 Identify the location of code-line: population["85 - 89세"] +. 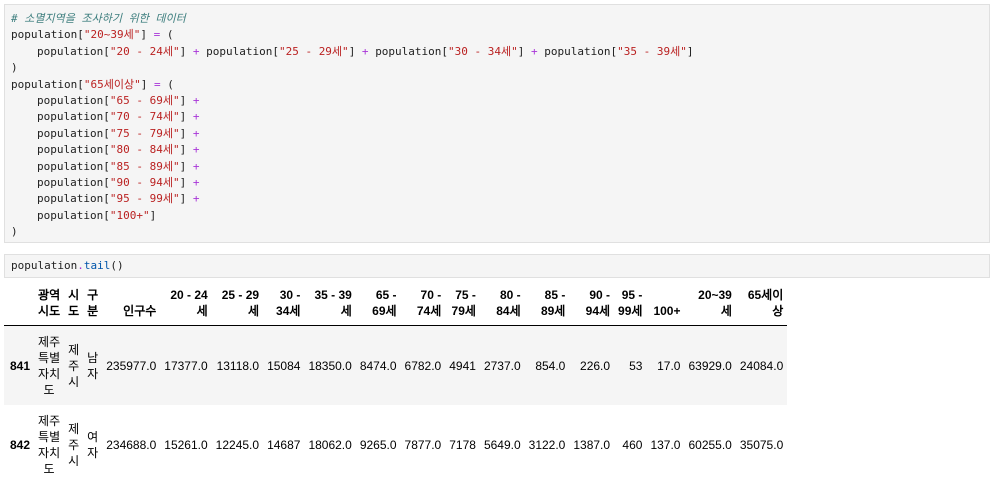
(500, 167).